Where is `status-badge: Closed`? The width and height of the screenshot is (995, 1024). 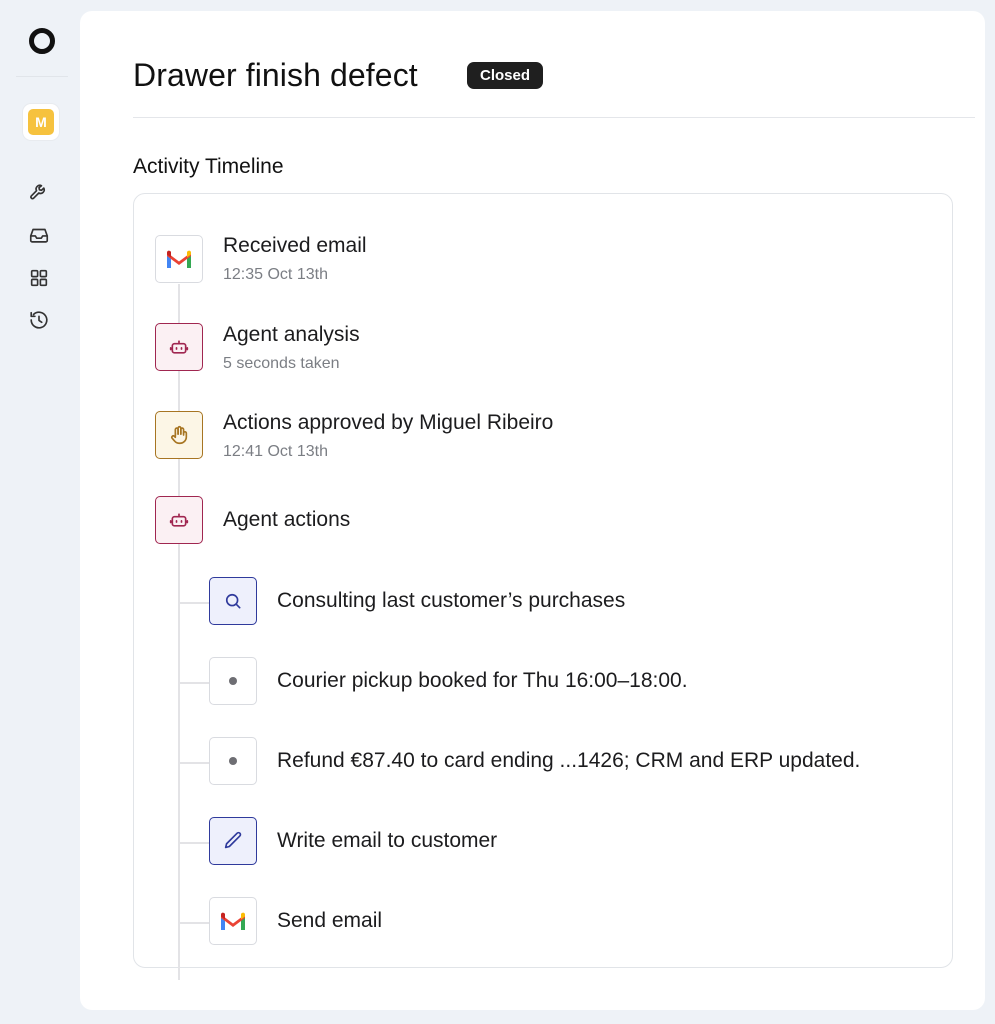 status-badge: Closed is located at coordinates (505, 75).